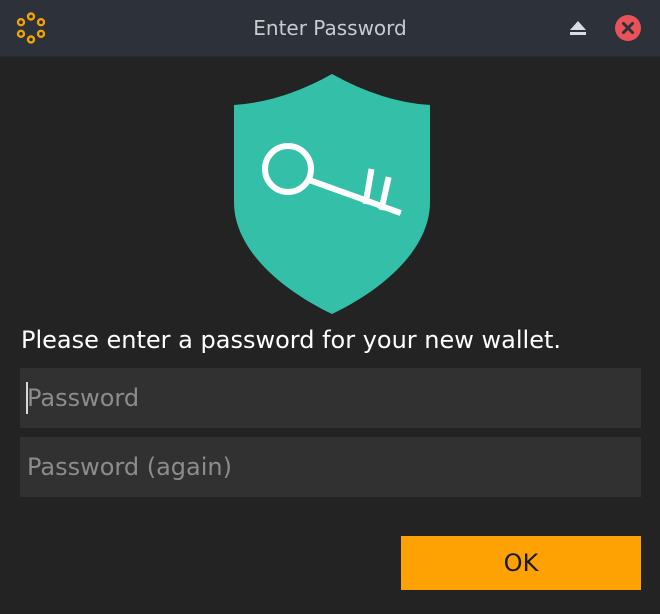  I want to click on eject-icon, so click(578, 28).